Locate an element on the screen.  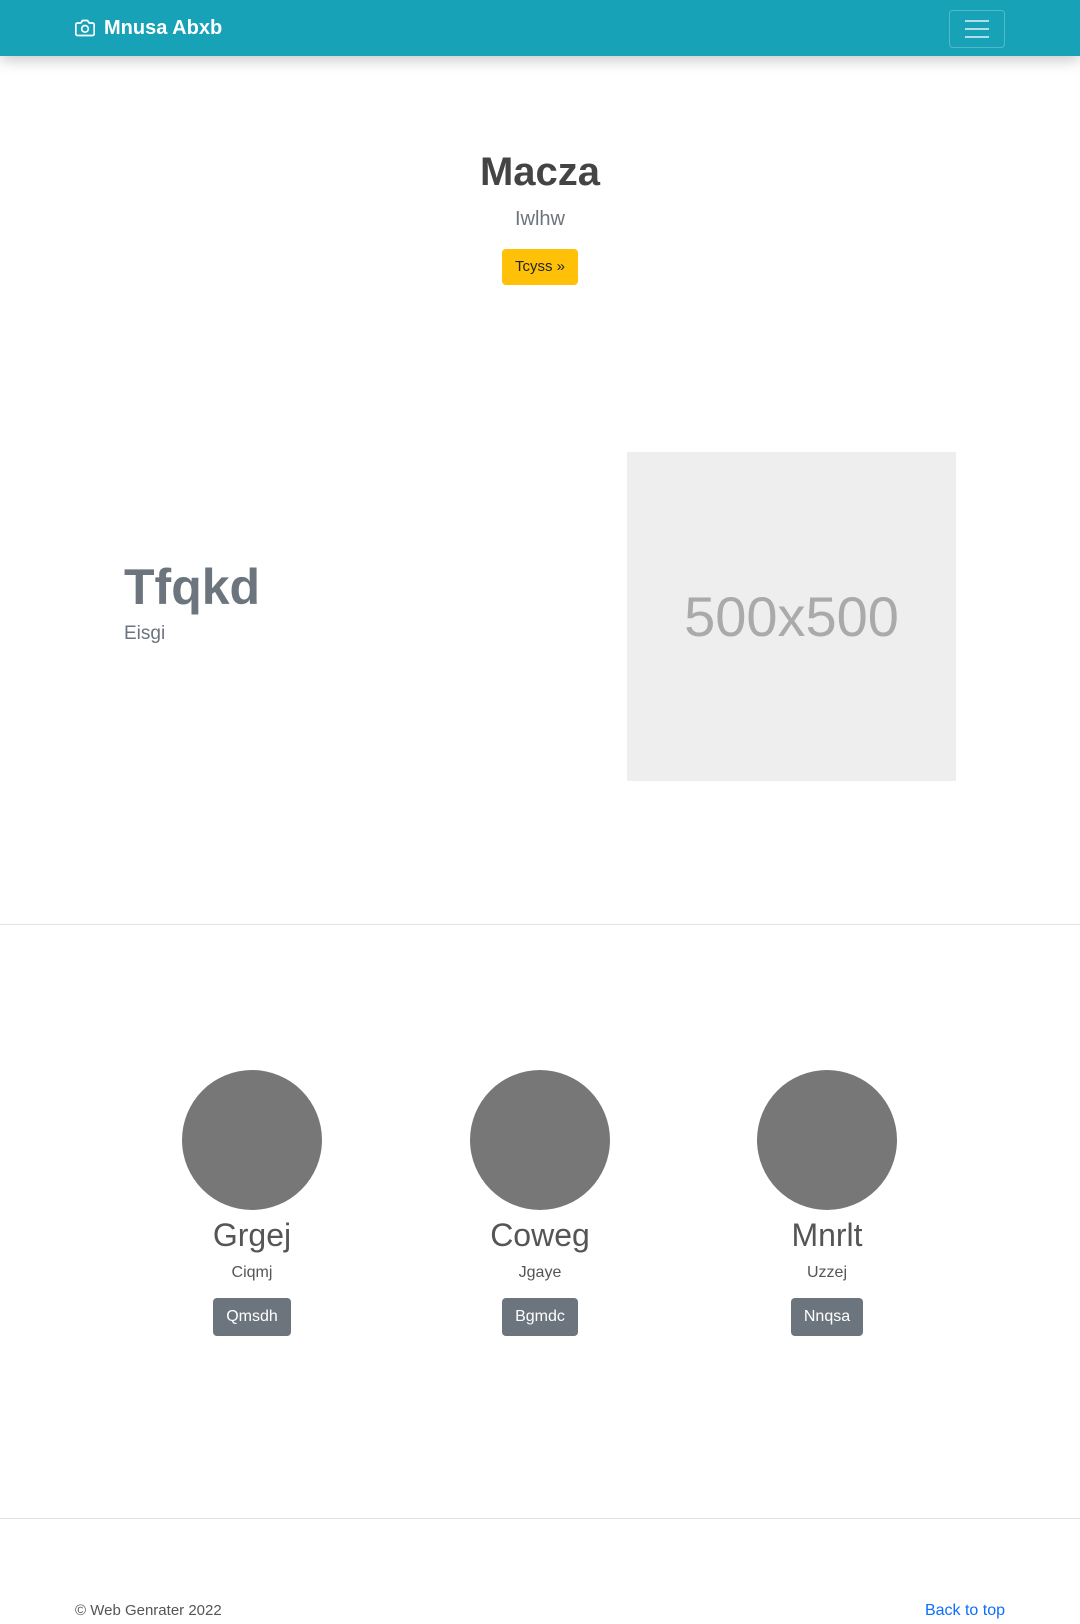
member-role: Jgaye is located at coordinates (540, 1273).